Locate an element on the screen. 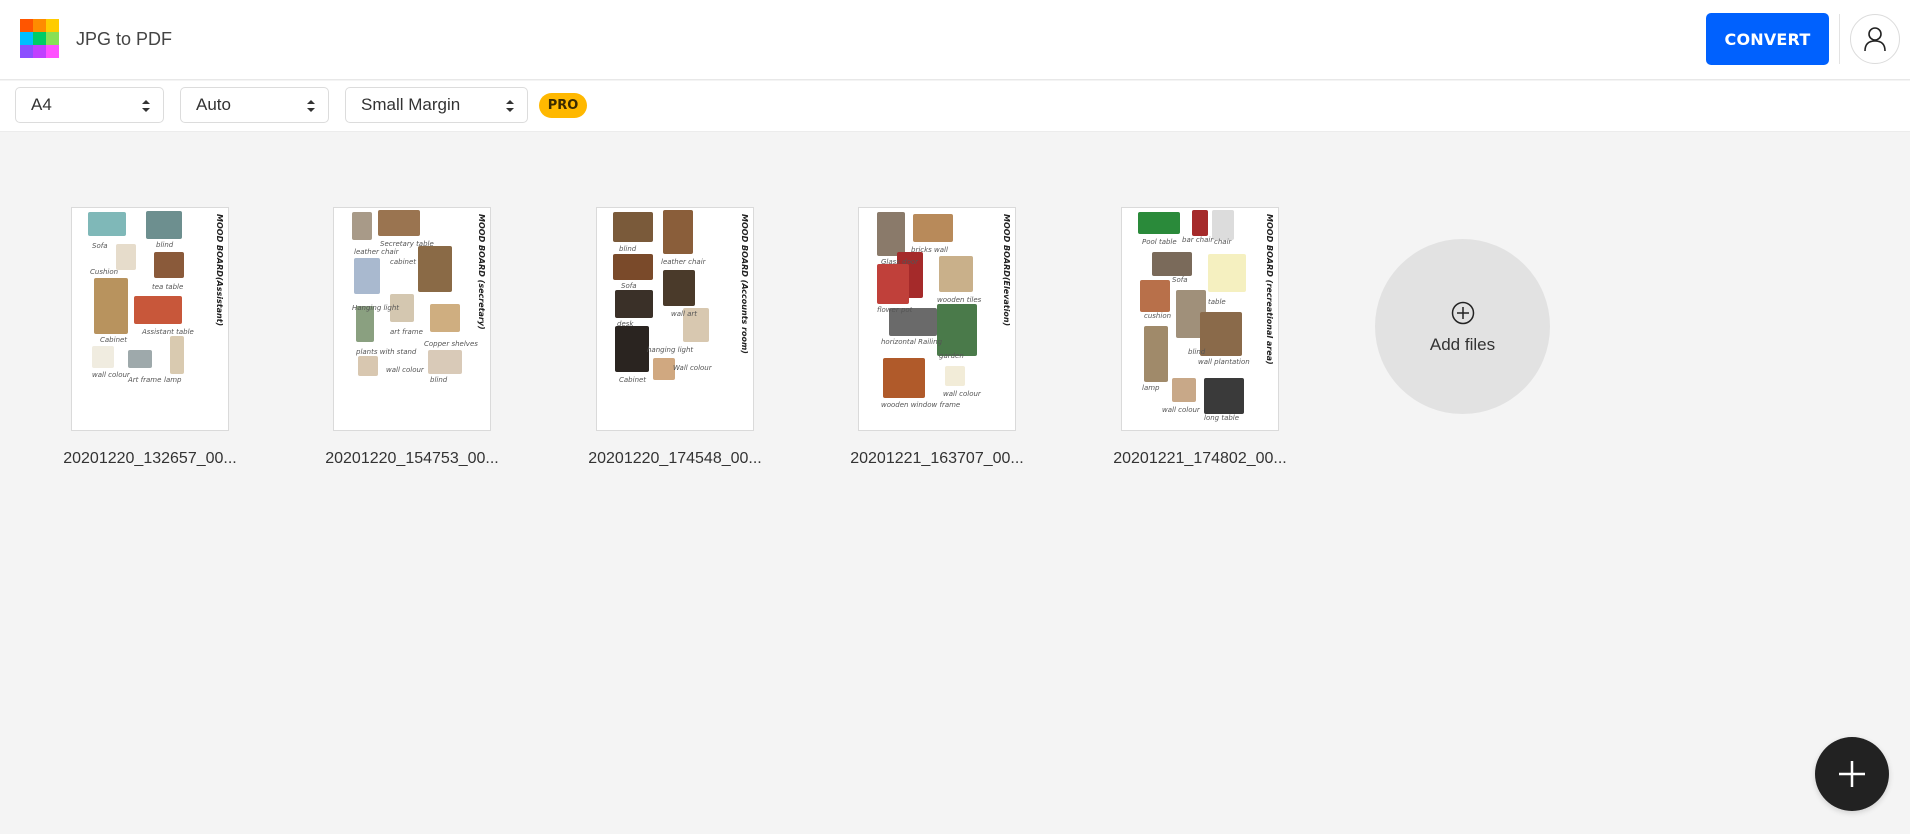  add-fab-button is located at coordinates (1852, 774).